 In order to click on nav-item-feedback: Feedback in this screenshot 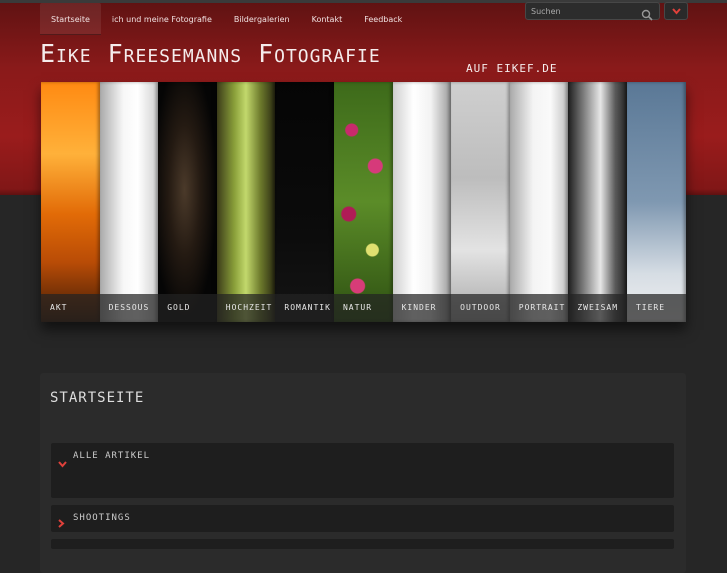, I will do `click(383, 19)`.